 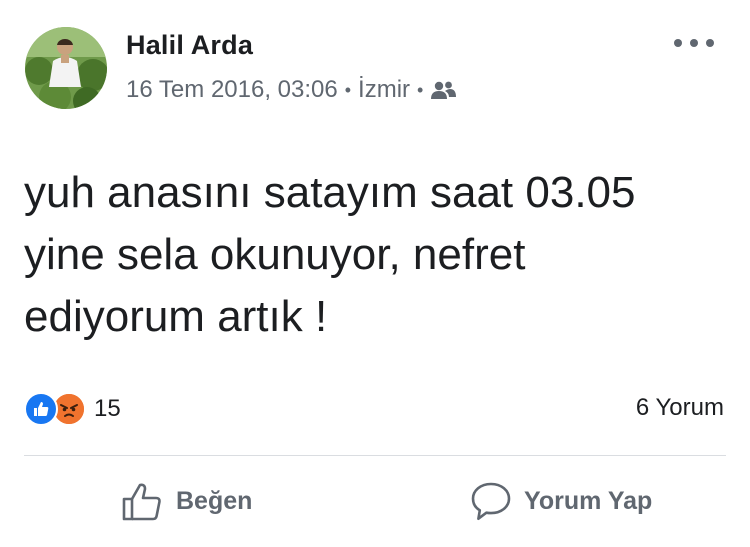 What do you see at coordinates (176, 316) in the screenshot?
I see `post-body-line: ediyorum artık !` at bounding box center [176, 316].